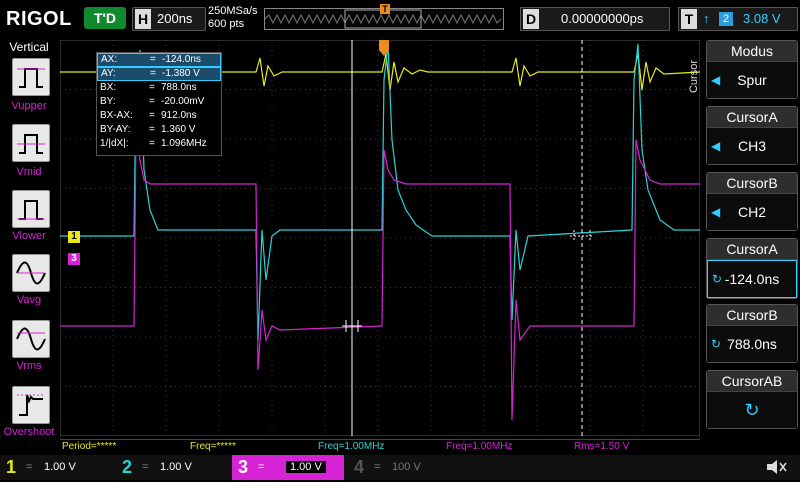 This screenshot has height=482, width=800. I want to click on delay-display: D 0.00000000ps, so click(595, 19).